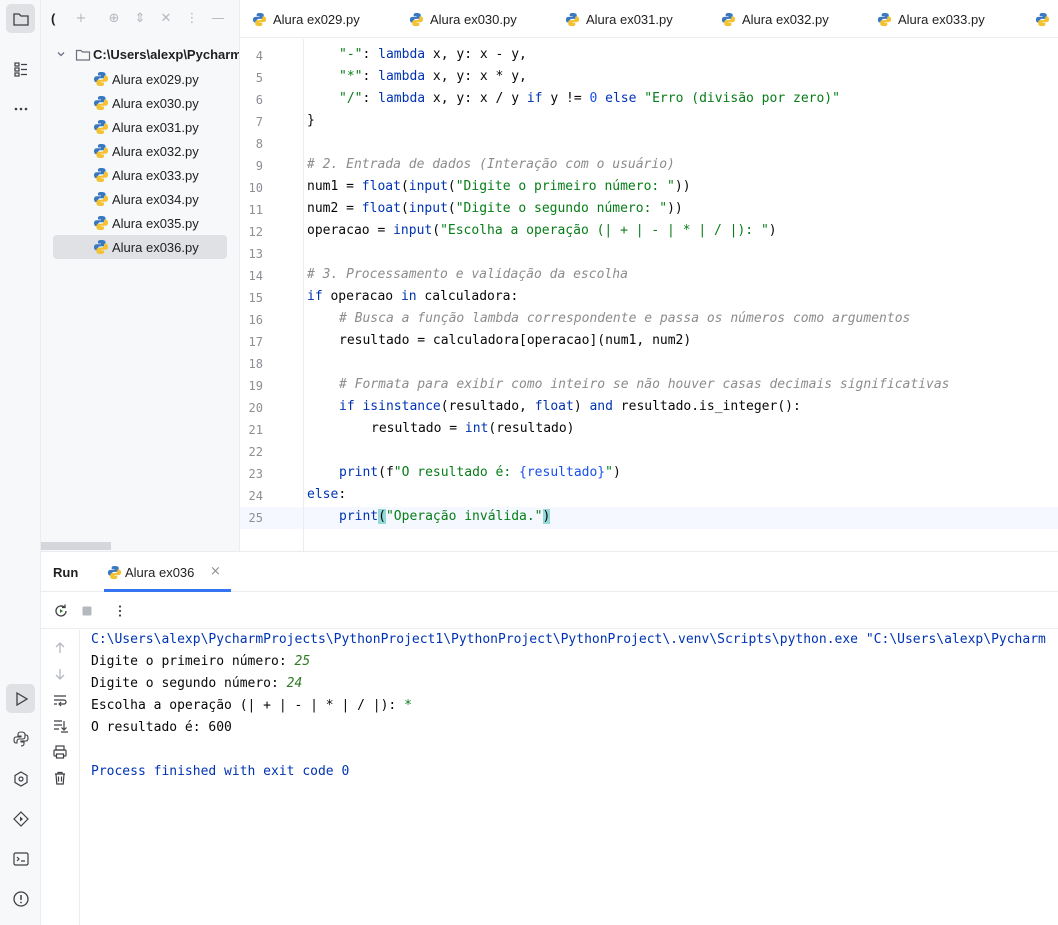 The width and height of the screenshot is (1058, 925). What do you see at coordinates (140, 103) in the screenshot?
I see `project-file-item: Alura ex030.py` at bounding box center [140, 103].